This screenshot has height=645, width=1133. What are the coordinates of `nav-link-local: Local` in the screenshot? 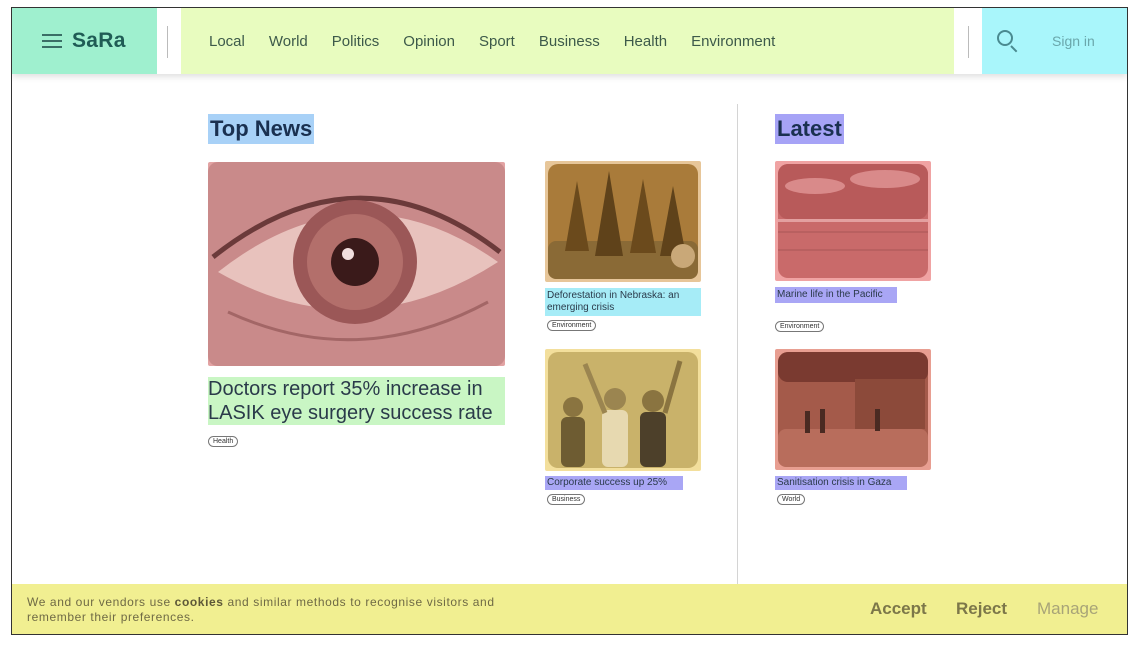 It's located at (227, 41).